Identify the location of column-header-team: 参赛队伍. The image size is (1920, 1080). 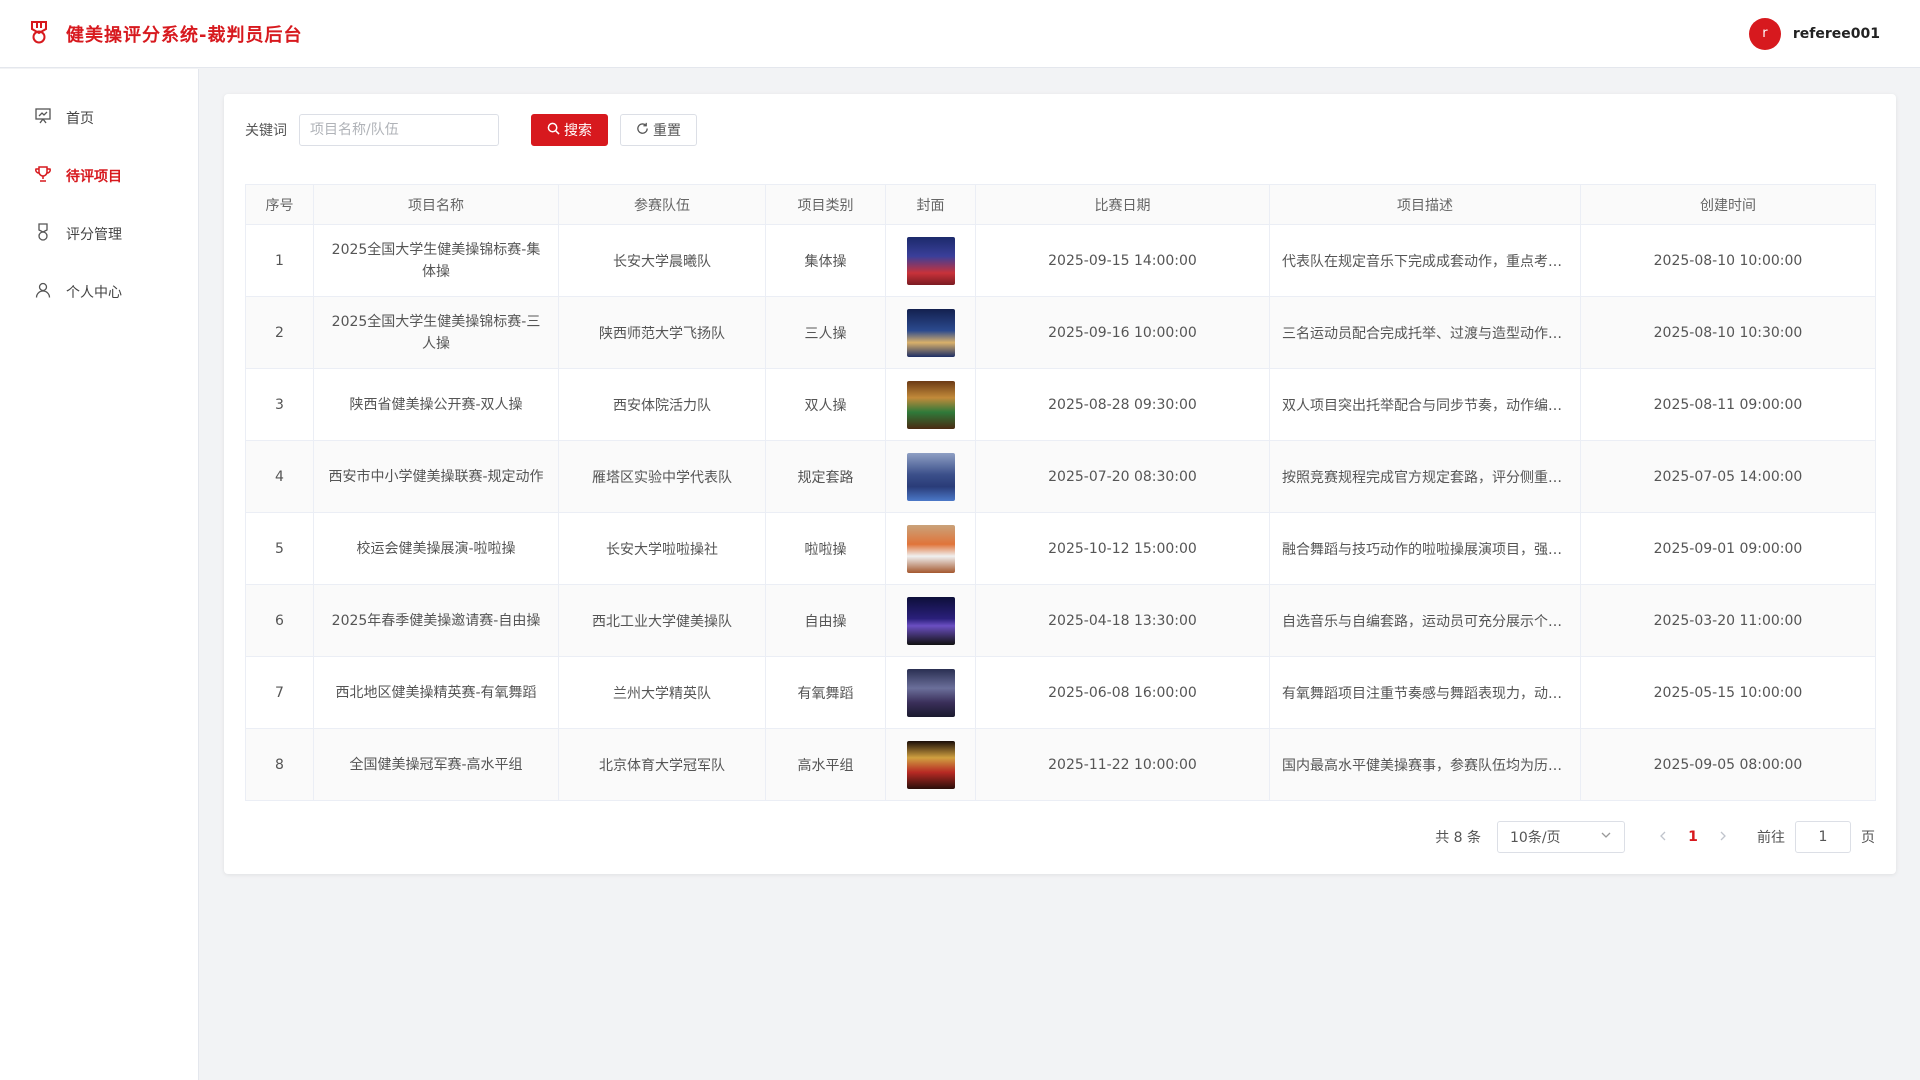
(662, 204).